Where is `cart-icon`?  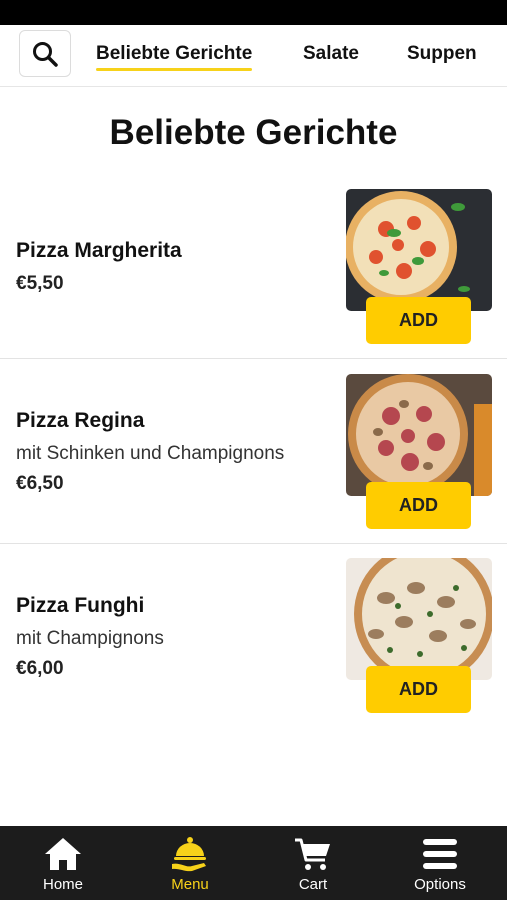
cart-icon is located at coordinates (312, 854).